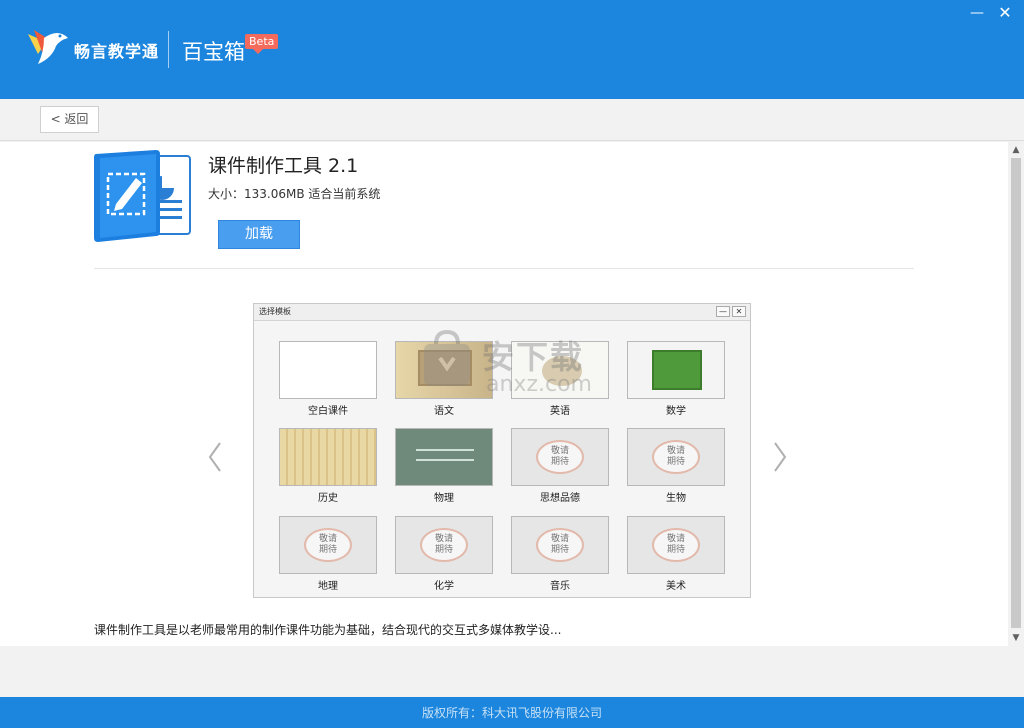 Image resolution: width=1024 pixels, height=728 pixels. Describe the element at coordinates (723, 311) in the screenshot. I see `preview-minimize-icon: —` at that location.